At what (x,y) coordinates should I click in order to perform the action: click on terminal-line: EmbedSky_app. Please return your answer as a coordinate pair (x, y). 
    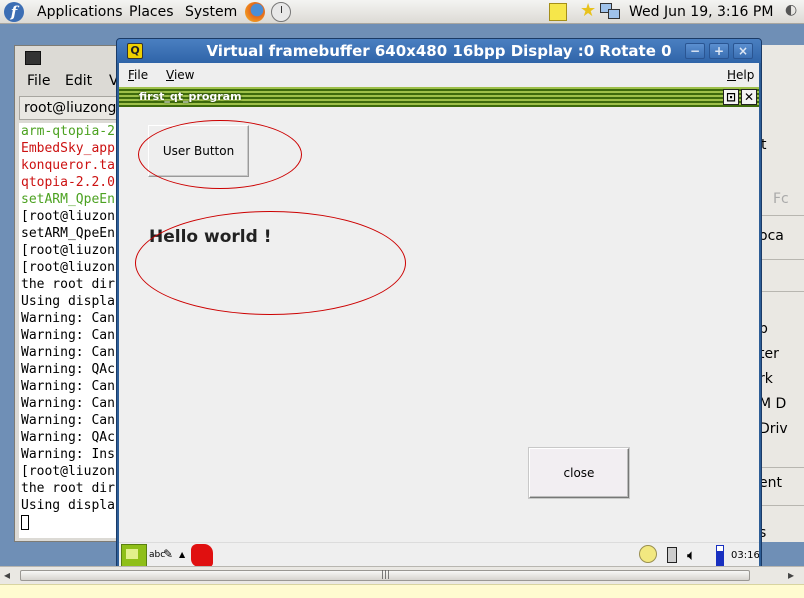
    Looking at the image, I should click on (68, 148).